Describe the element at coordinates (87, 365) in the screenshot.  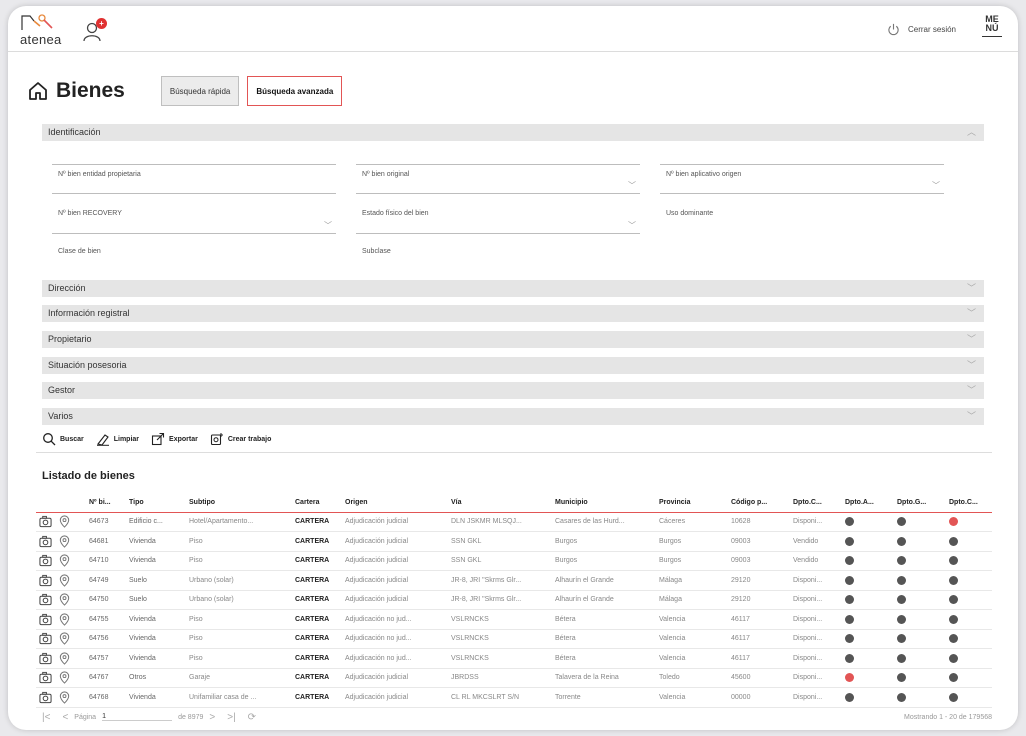
I see `section-title: Situación posesoria` at that location.